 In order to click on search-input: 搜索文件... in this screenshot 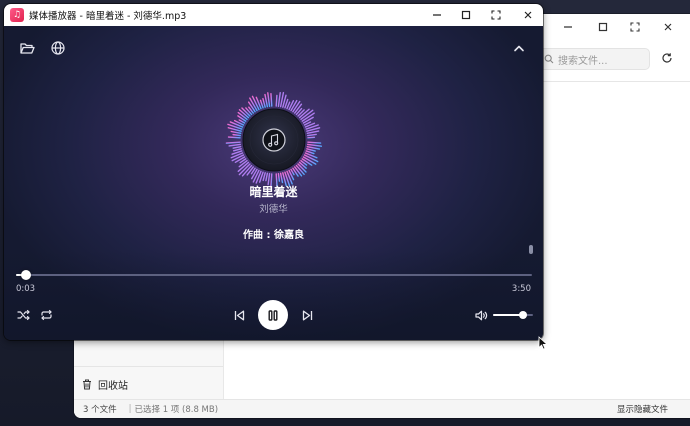, I will do `click(594, 59)`.